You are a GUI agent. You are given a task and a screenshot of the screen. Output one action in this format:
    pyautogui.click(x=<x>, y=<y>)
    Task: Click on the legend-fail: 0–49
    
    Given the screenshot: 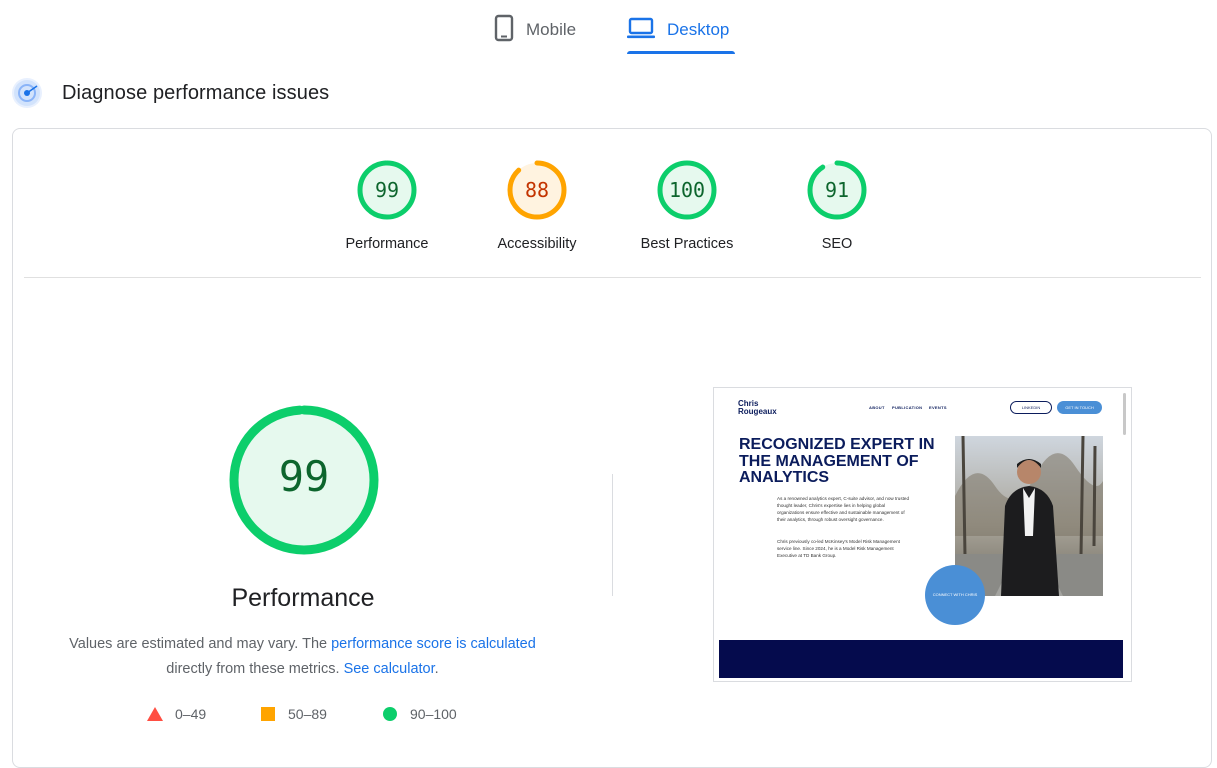 What is the action you would take?
    pyautogui.click(x=176, y=714)
    